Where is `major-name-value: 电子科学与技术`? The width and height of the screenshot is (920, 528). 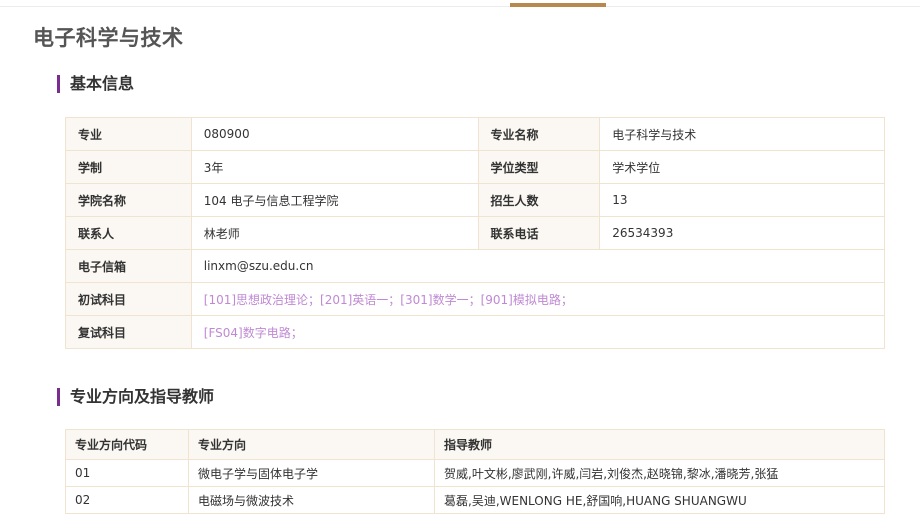 major-name-value: 电子科学与技术 is located at coordinates (742, 134).